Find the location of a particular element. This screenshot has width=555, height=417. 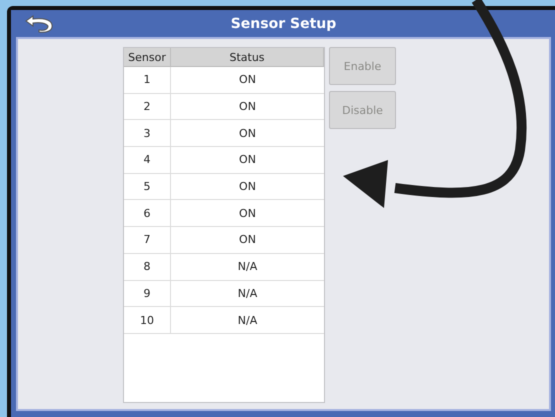

table-cell: 8 is located at coordinates (147, 267).